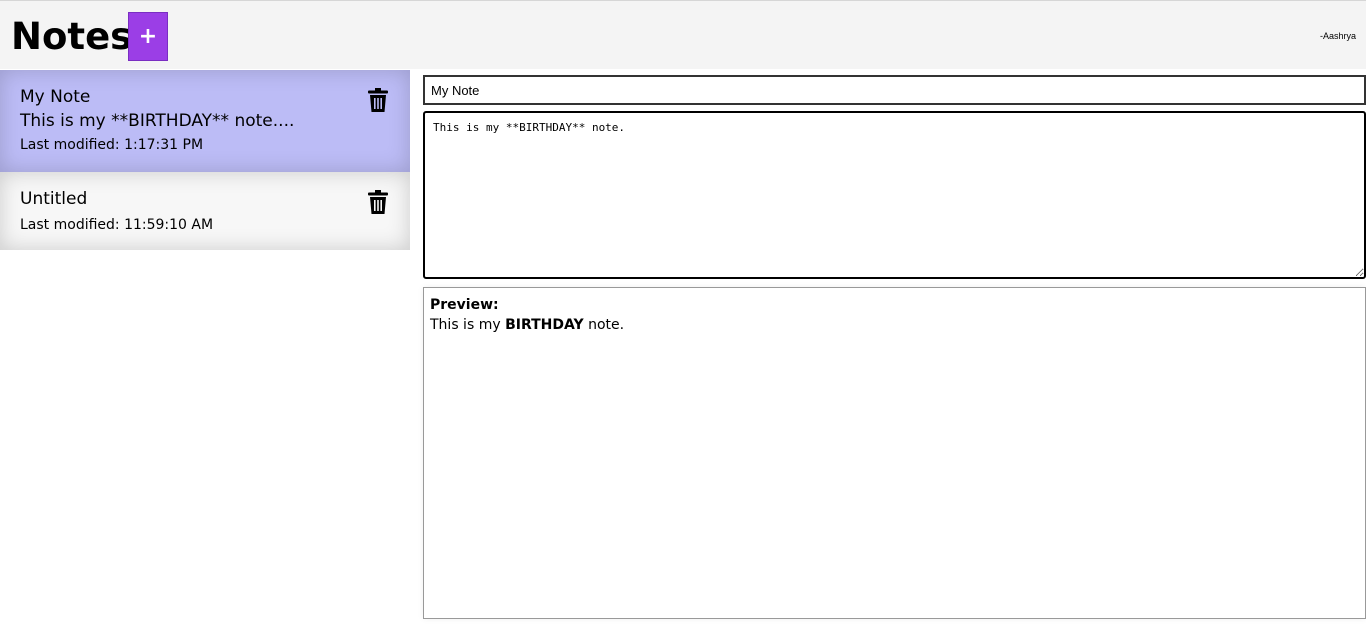 This screenshot has height=625, width=1366. I want to click on preview-text: This is my BIRTHDAY note., so click(894, 325).